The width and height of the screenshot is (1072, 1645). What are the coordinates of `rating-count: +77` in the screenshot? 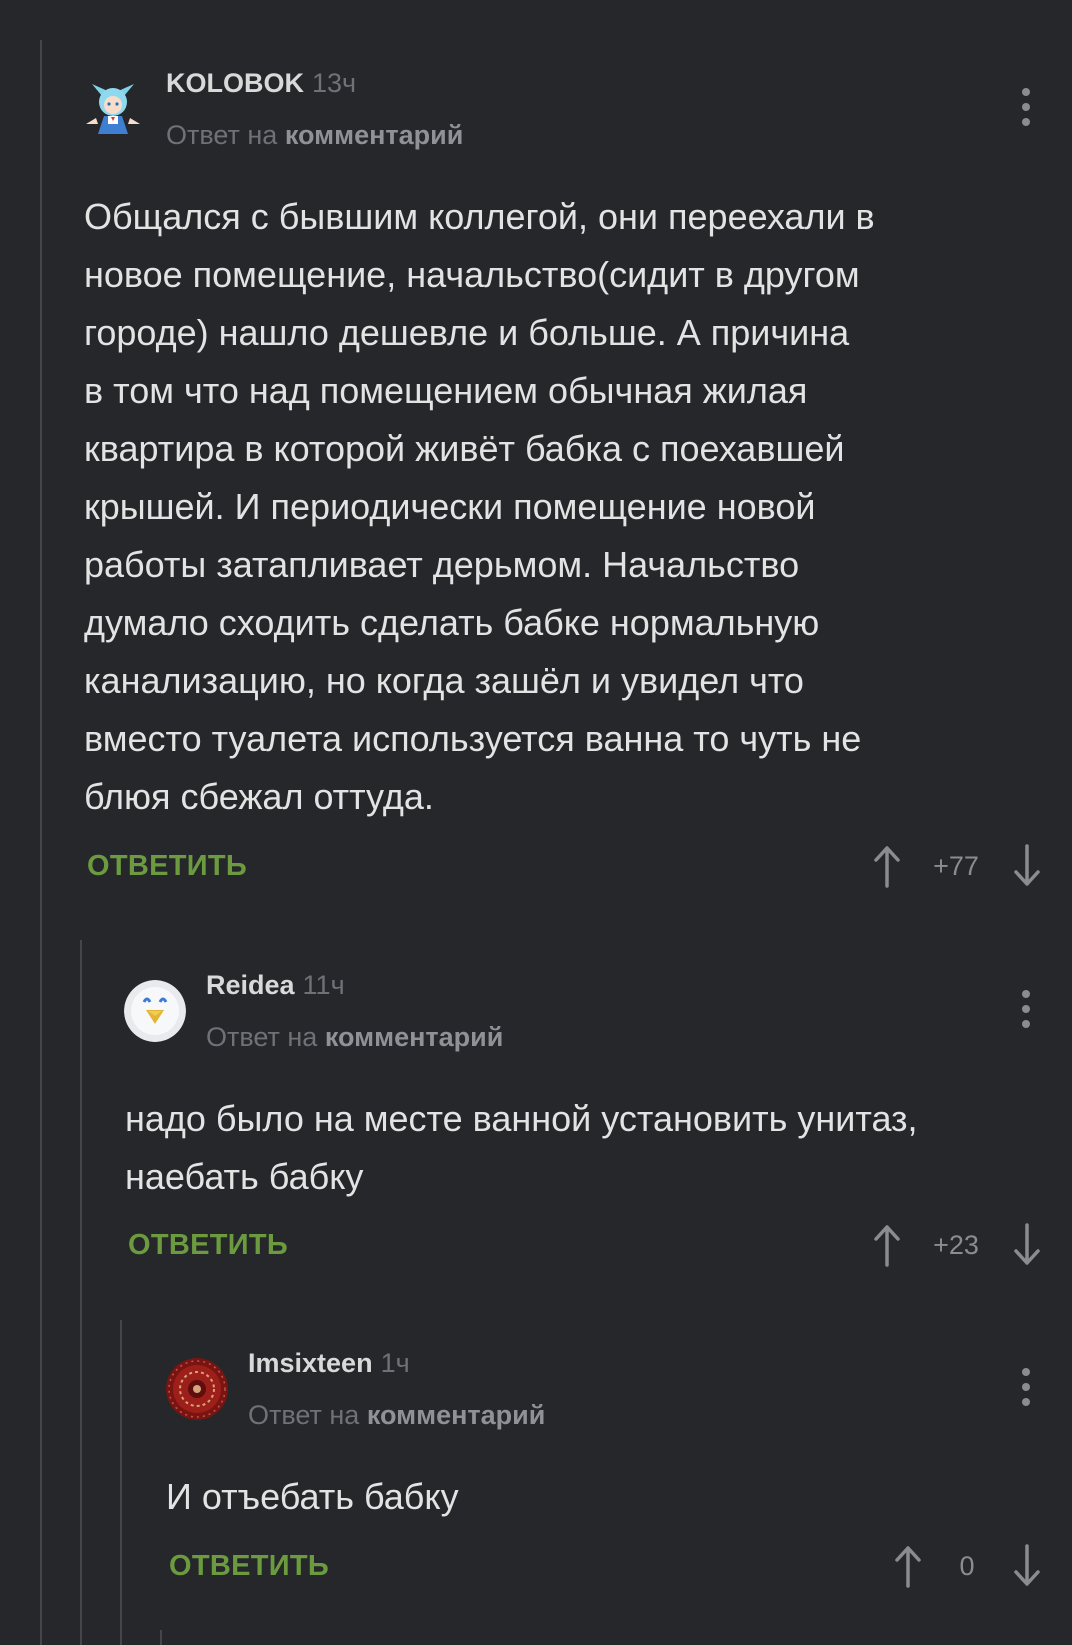 It's located at (956, 866).